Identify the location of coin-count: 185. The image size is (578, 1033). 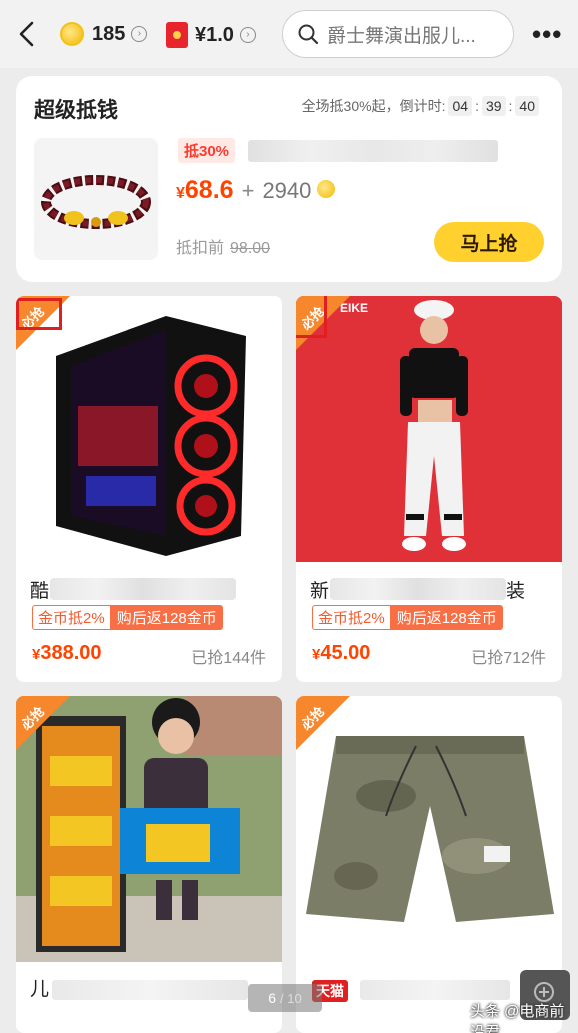
(109, 33).